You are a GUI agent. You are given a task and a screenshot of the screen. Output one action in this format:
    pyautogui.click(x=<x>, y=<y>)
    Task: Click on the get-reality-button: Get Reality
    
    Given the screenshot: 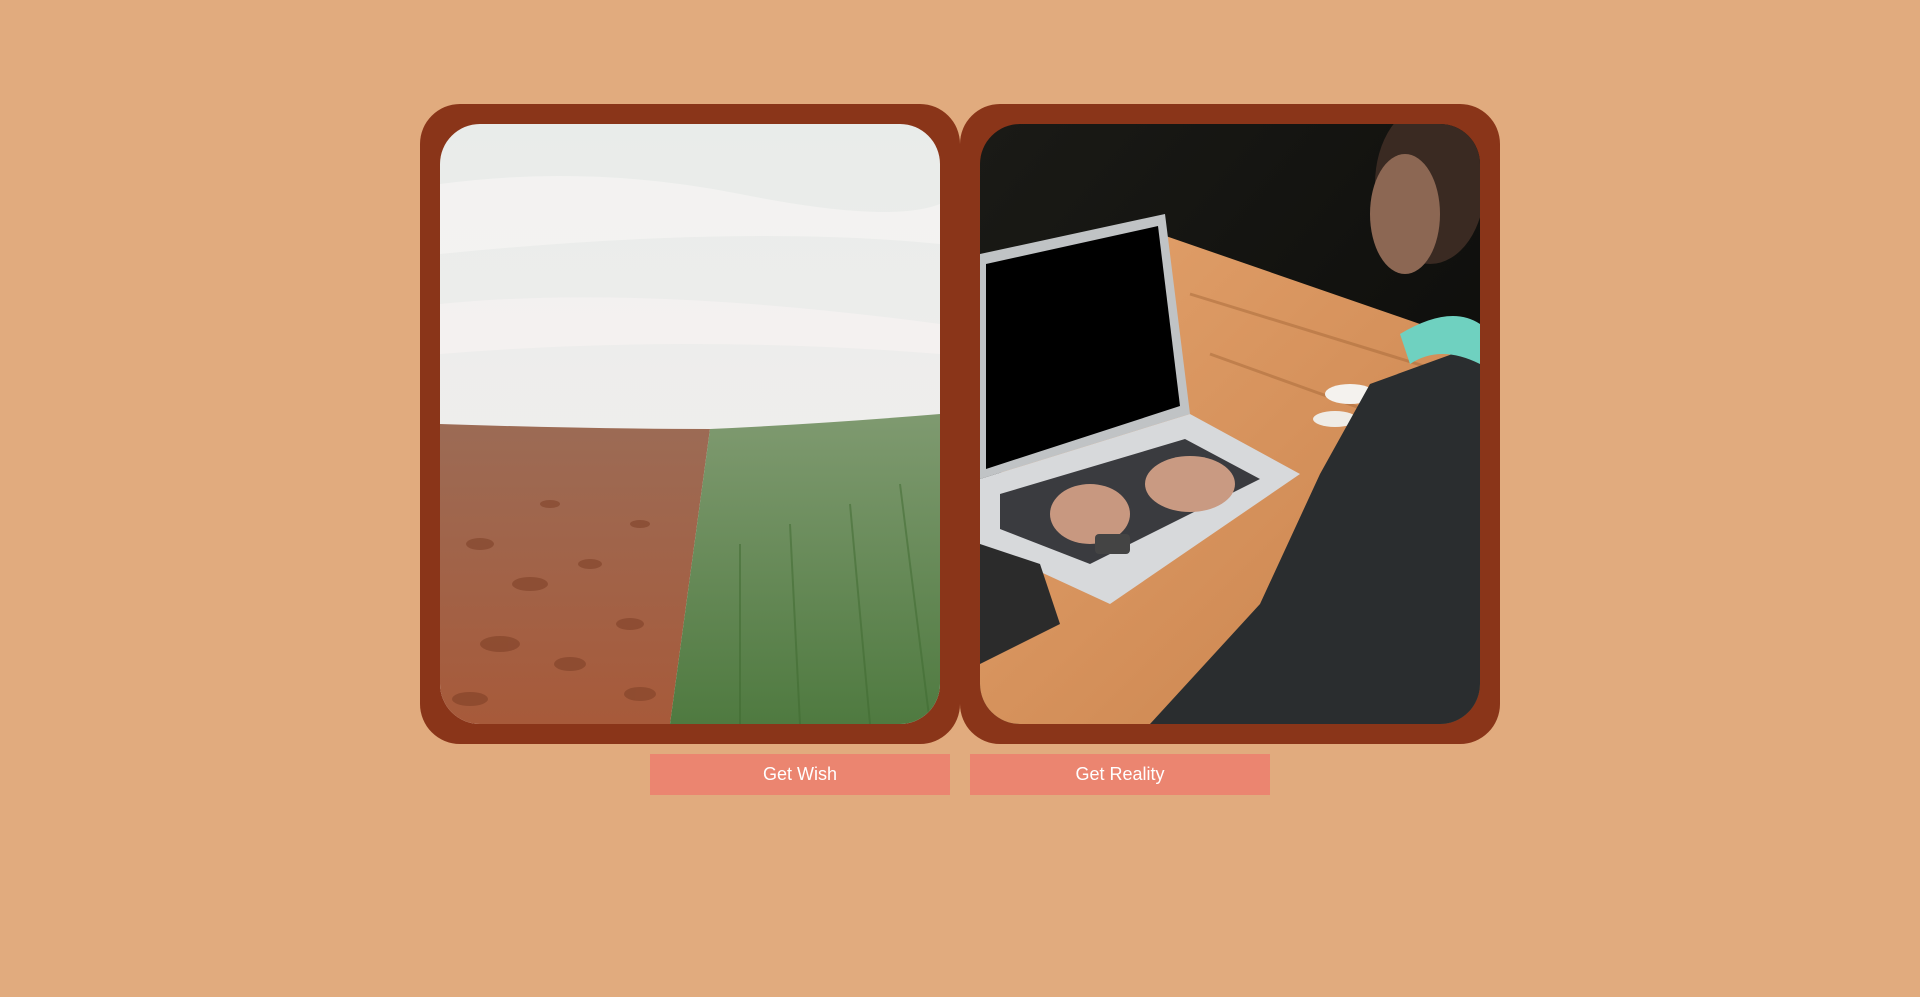 What is the action you would take?
    pyautogui.click(x=1120, y=774)
    